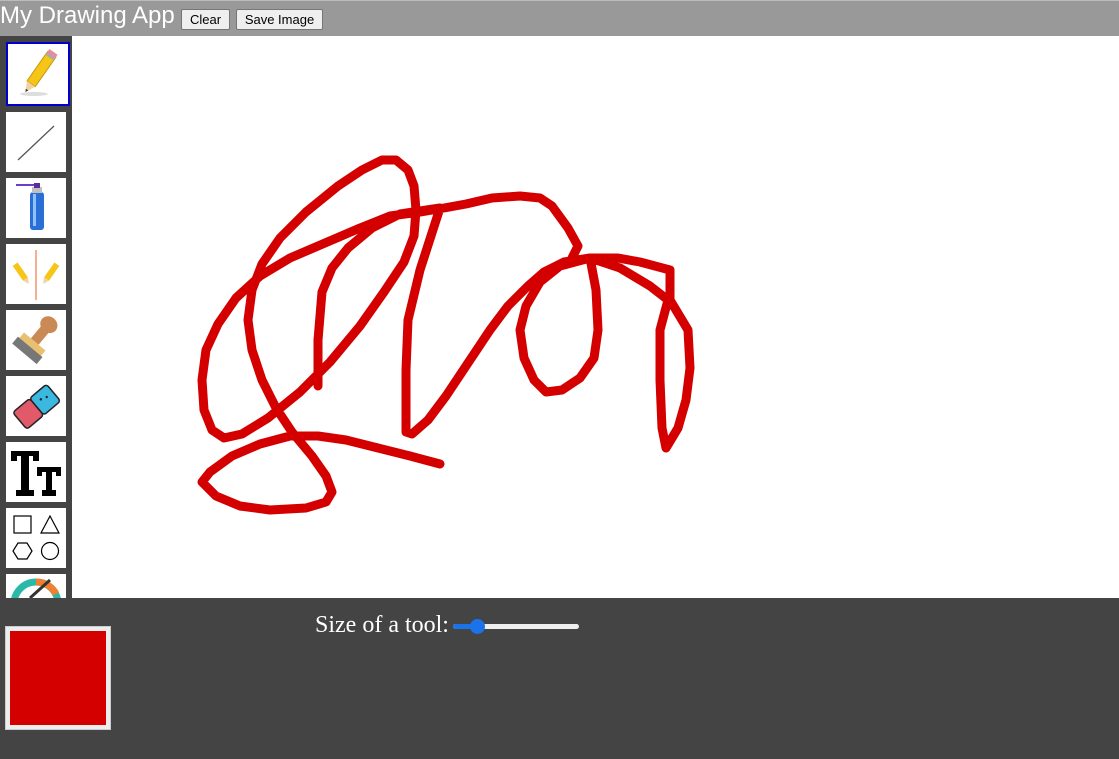 The height and width of the screenshot is (759, 1119). I want to click on size-label: Size of a tool:, so click(382, 625).